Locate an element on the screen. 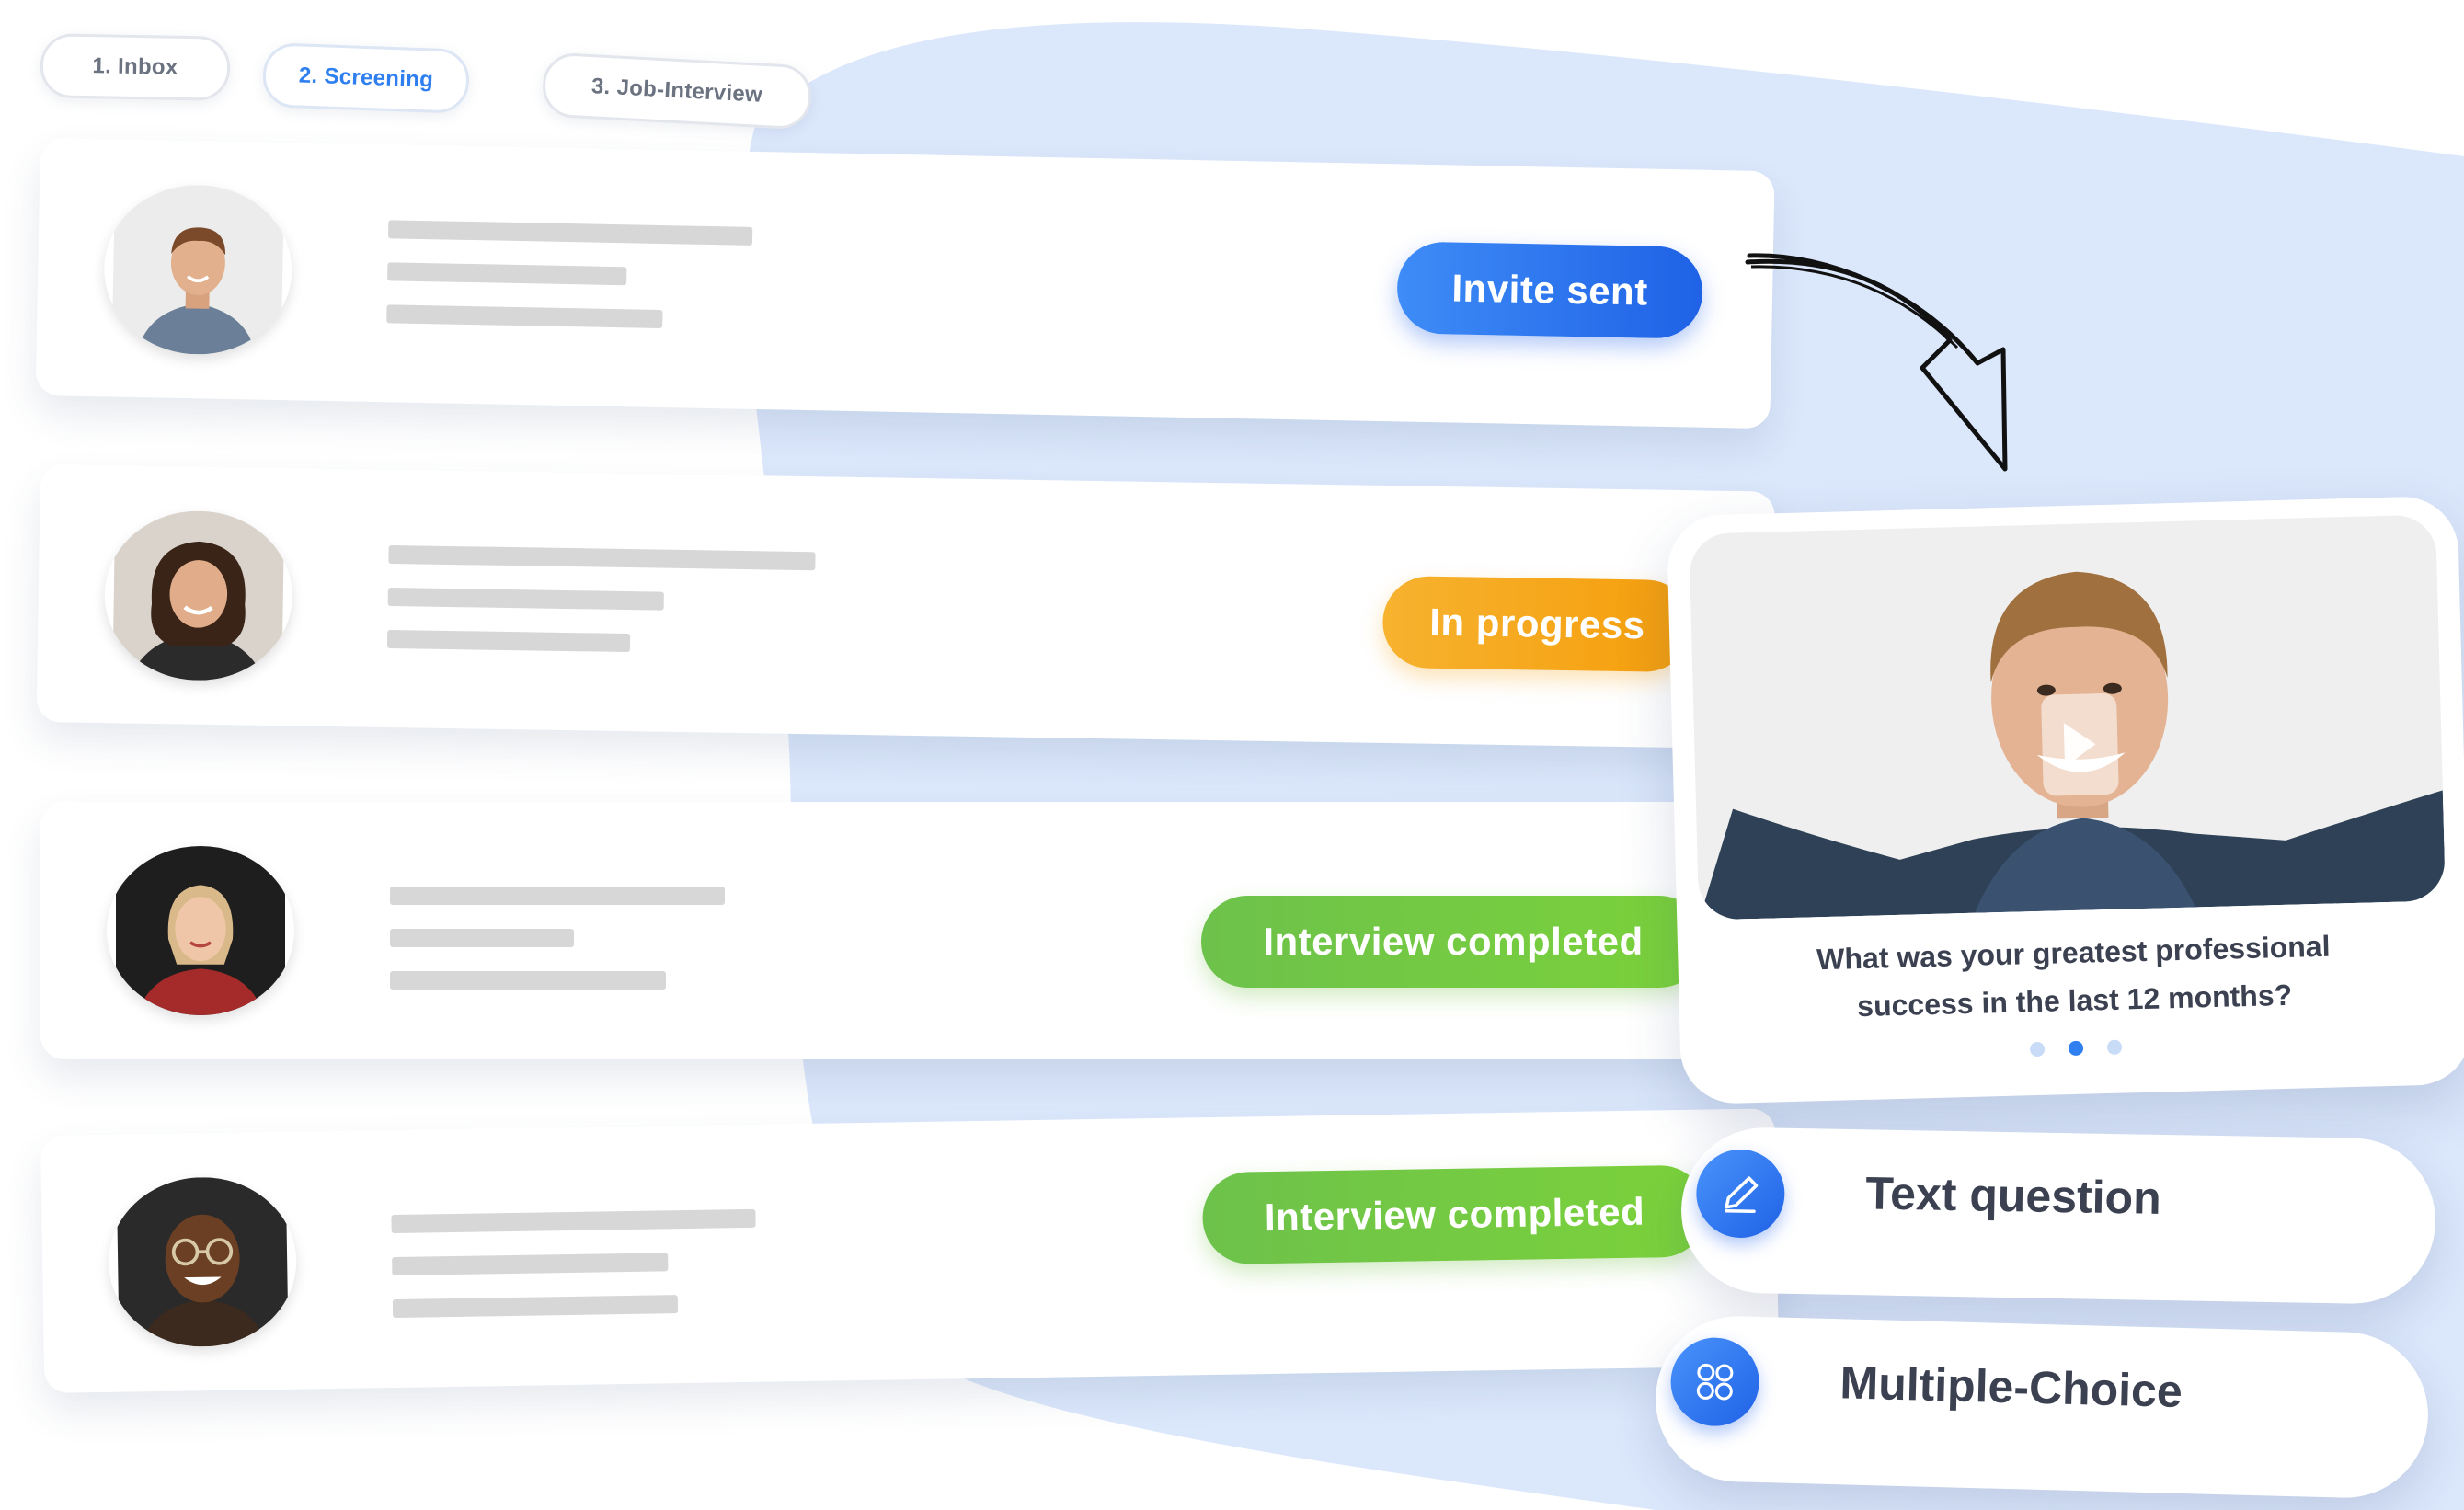  play-button is located at coordinates (2079, 744).